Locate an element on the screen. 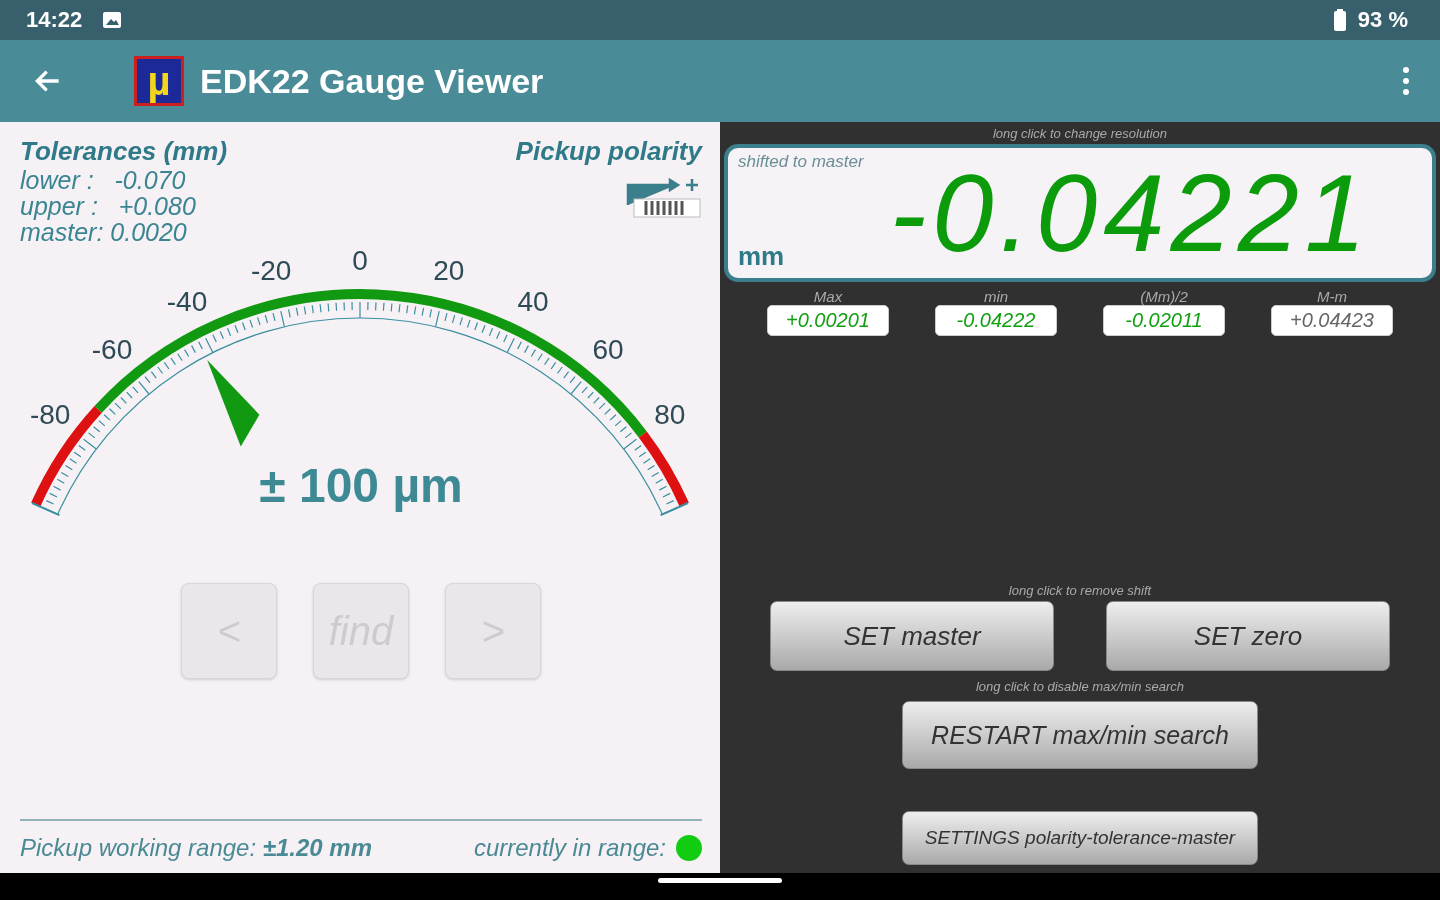  restart-search-button: RESTART max/min search is located at coordinates (1080, 735).